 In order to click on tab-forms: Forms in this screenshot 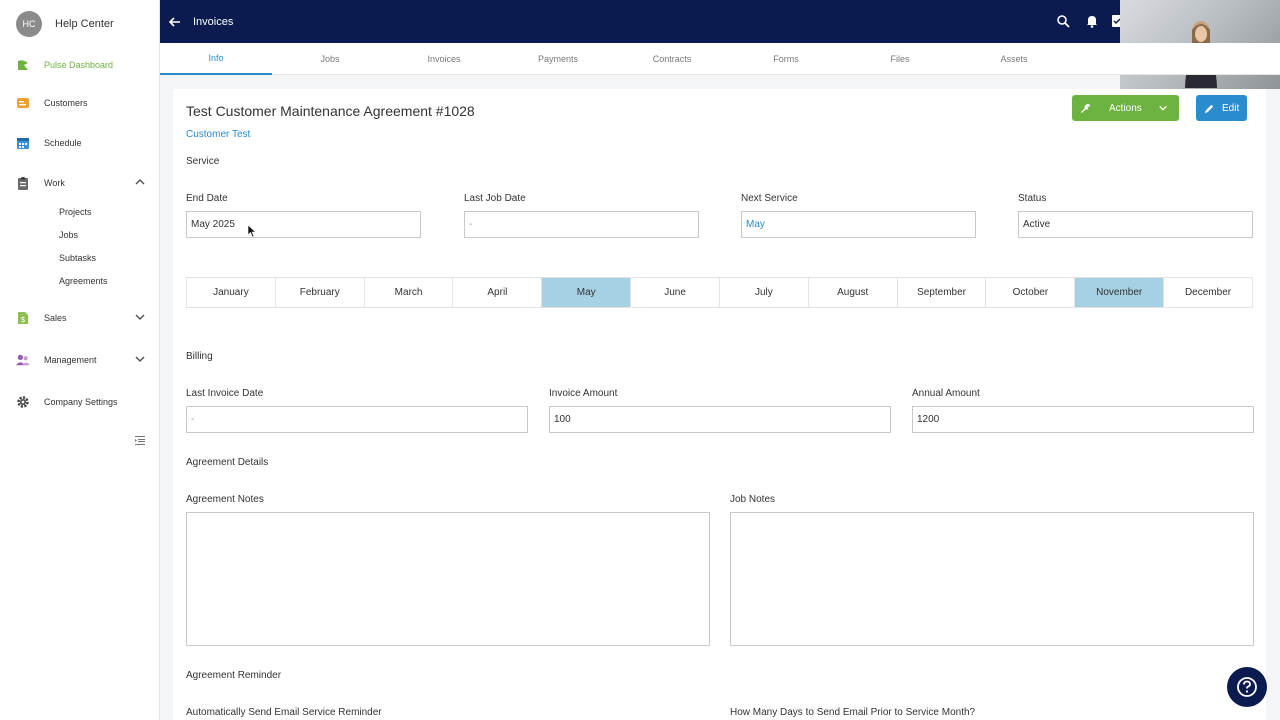, I will do `click(786, 59)`.